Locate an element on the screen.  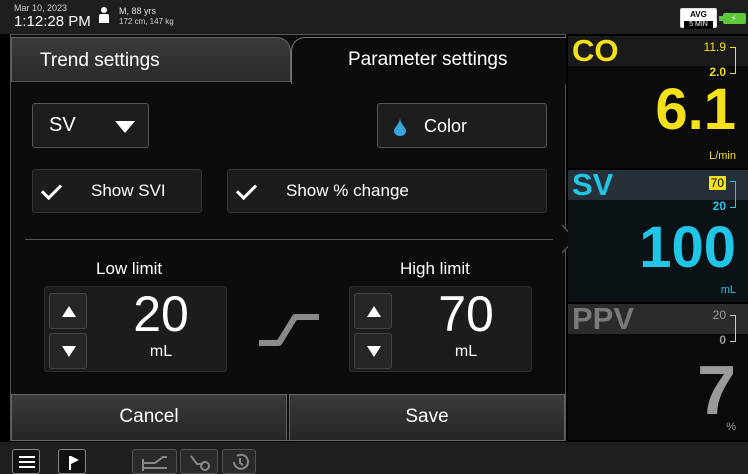
ppv-parameter-tile: PPV 20 0 7 % is located at coordinates (658, 370).